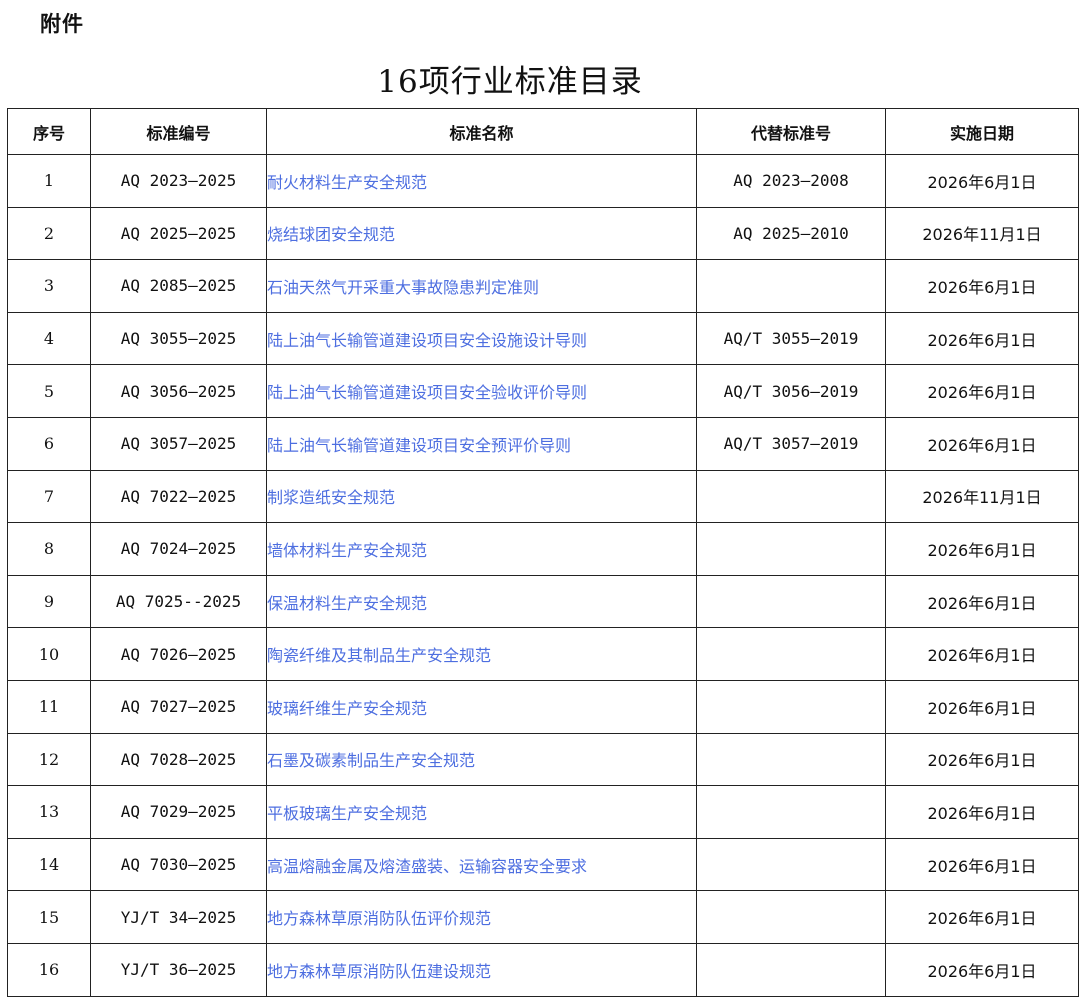 The width and height of the screenshot is (1080, 1004). What do you see at coordinates (178, 443) in the screenshot?
I see `standard-code: AQ 3057—2025` at bounding box center [178, 443].